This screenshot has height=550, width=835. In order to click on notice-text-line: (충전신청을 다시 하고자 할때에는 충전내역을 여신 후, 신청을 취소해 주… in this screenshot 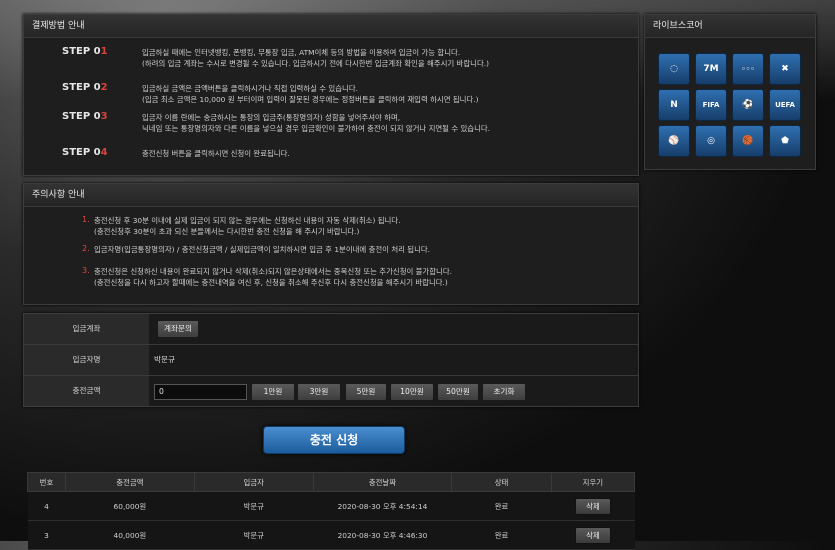, I will do `click(271, 282)`.